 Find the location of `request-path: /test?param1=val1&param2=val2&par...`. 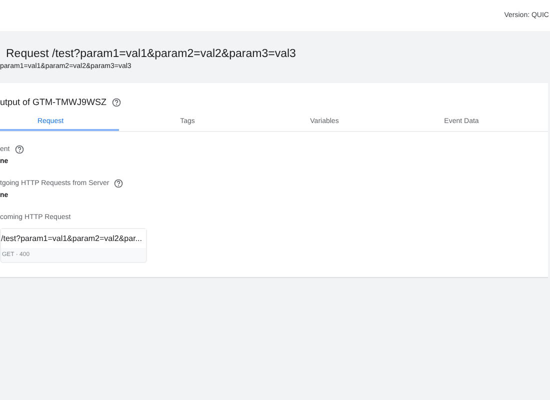

request-path: /test?param1=val1&param2=val2&par... is located at coordinates (73, 238).